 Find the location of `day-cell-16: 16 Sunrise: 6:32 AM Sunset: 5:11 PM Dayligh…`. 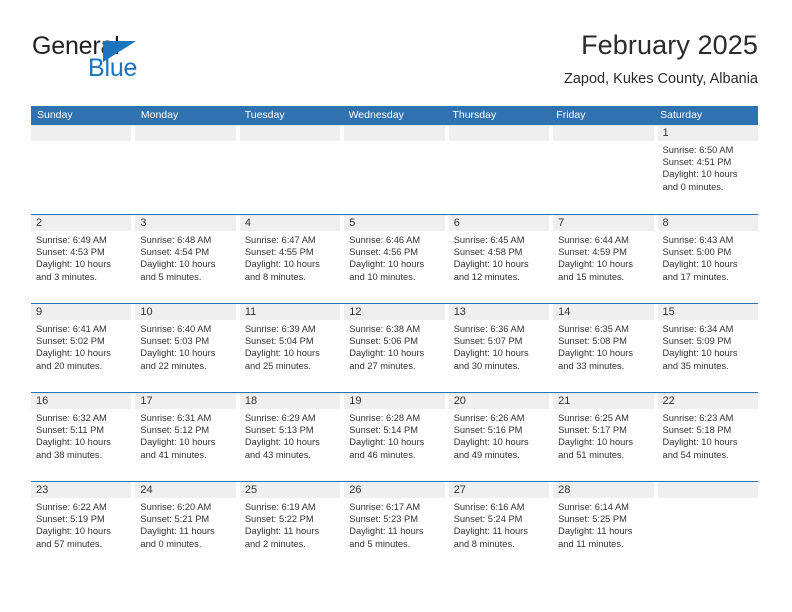

day-cell-16: 16 Sunrise: 6:32 AM Sunset: 5:11 PM Dayligh… is located at coordinates (83, 437).